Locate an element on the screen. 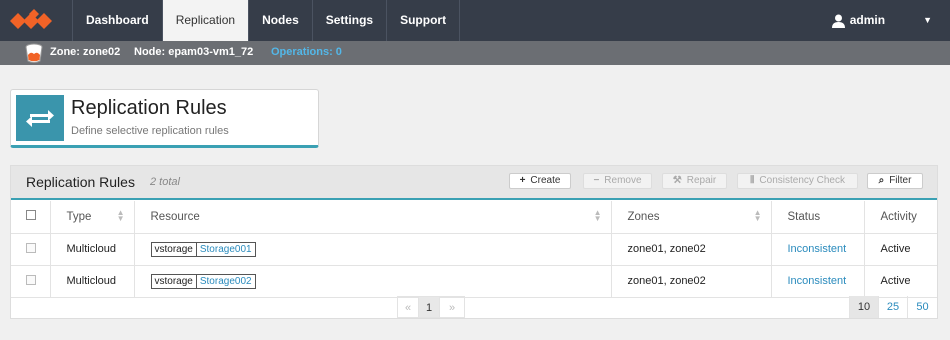 This screenshot has width=950, height=340. pagination-bar: « 1 » 10 25 50 is located at coordinates (474, 307).